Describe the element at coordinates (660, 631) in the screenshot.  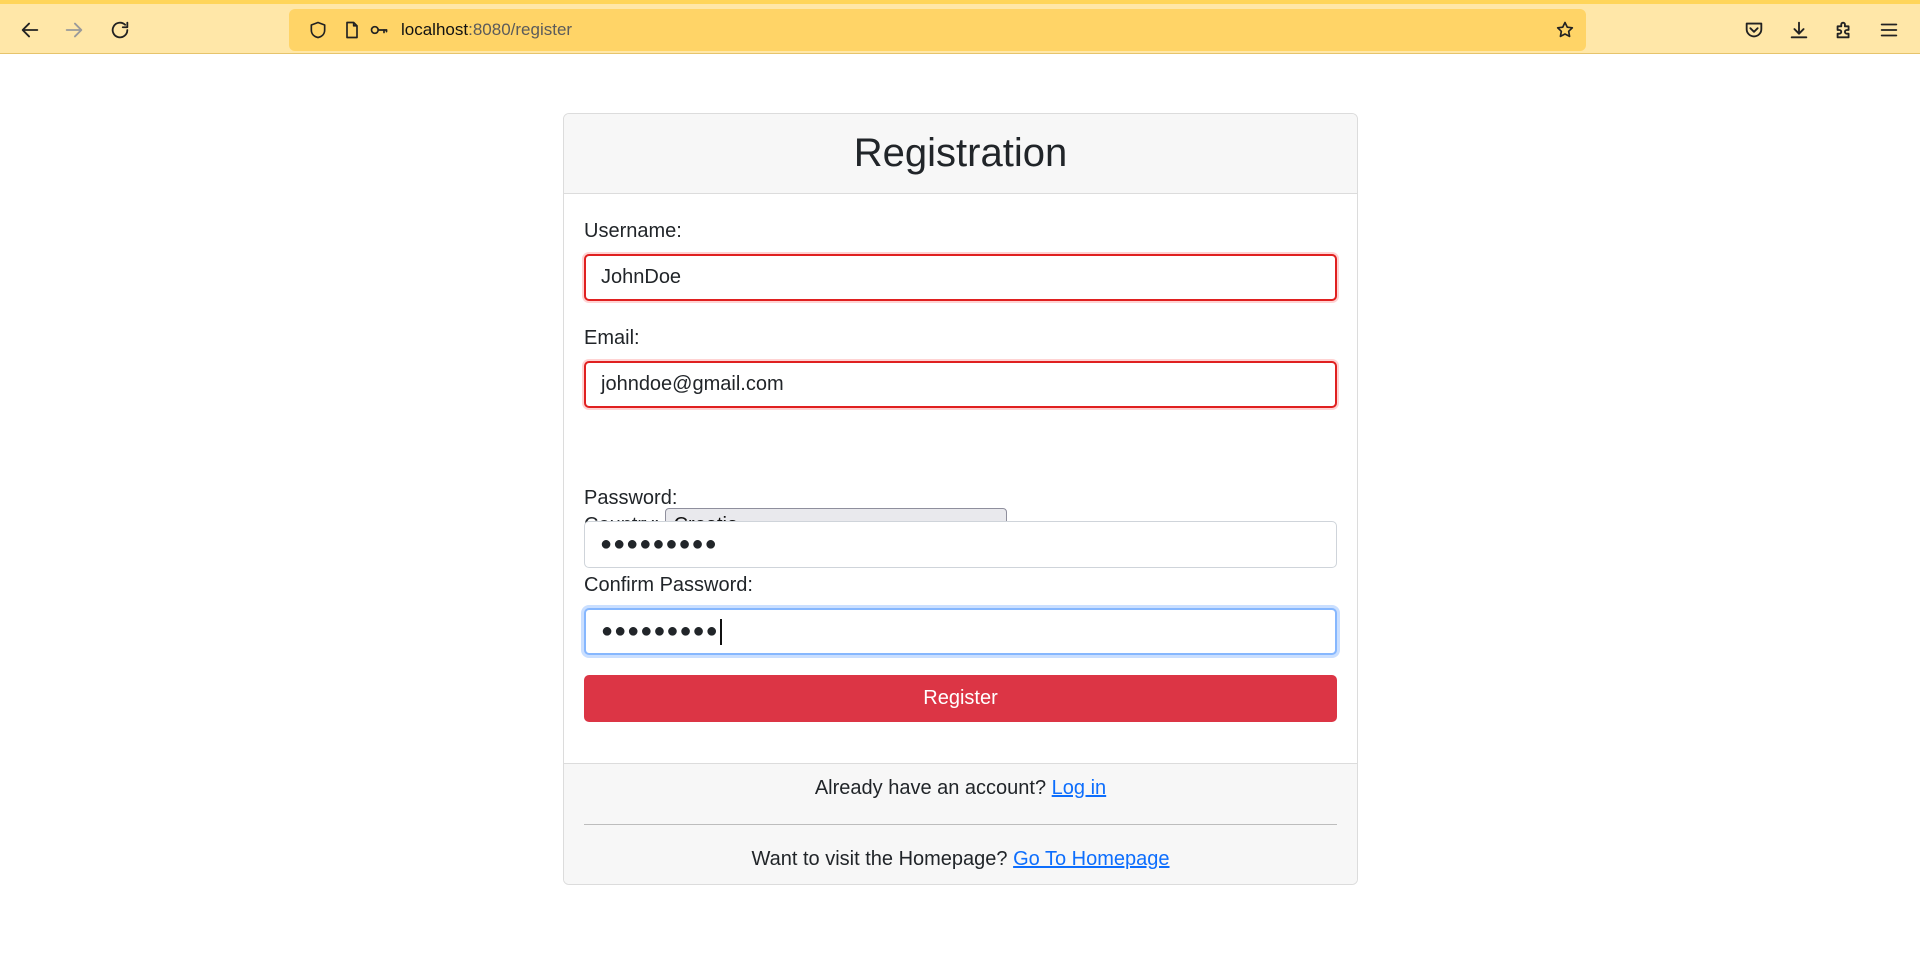
I see `confirm-password-masked-value: ●●●●●●●●●` at that location.